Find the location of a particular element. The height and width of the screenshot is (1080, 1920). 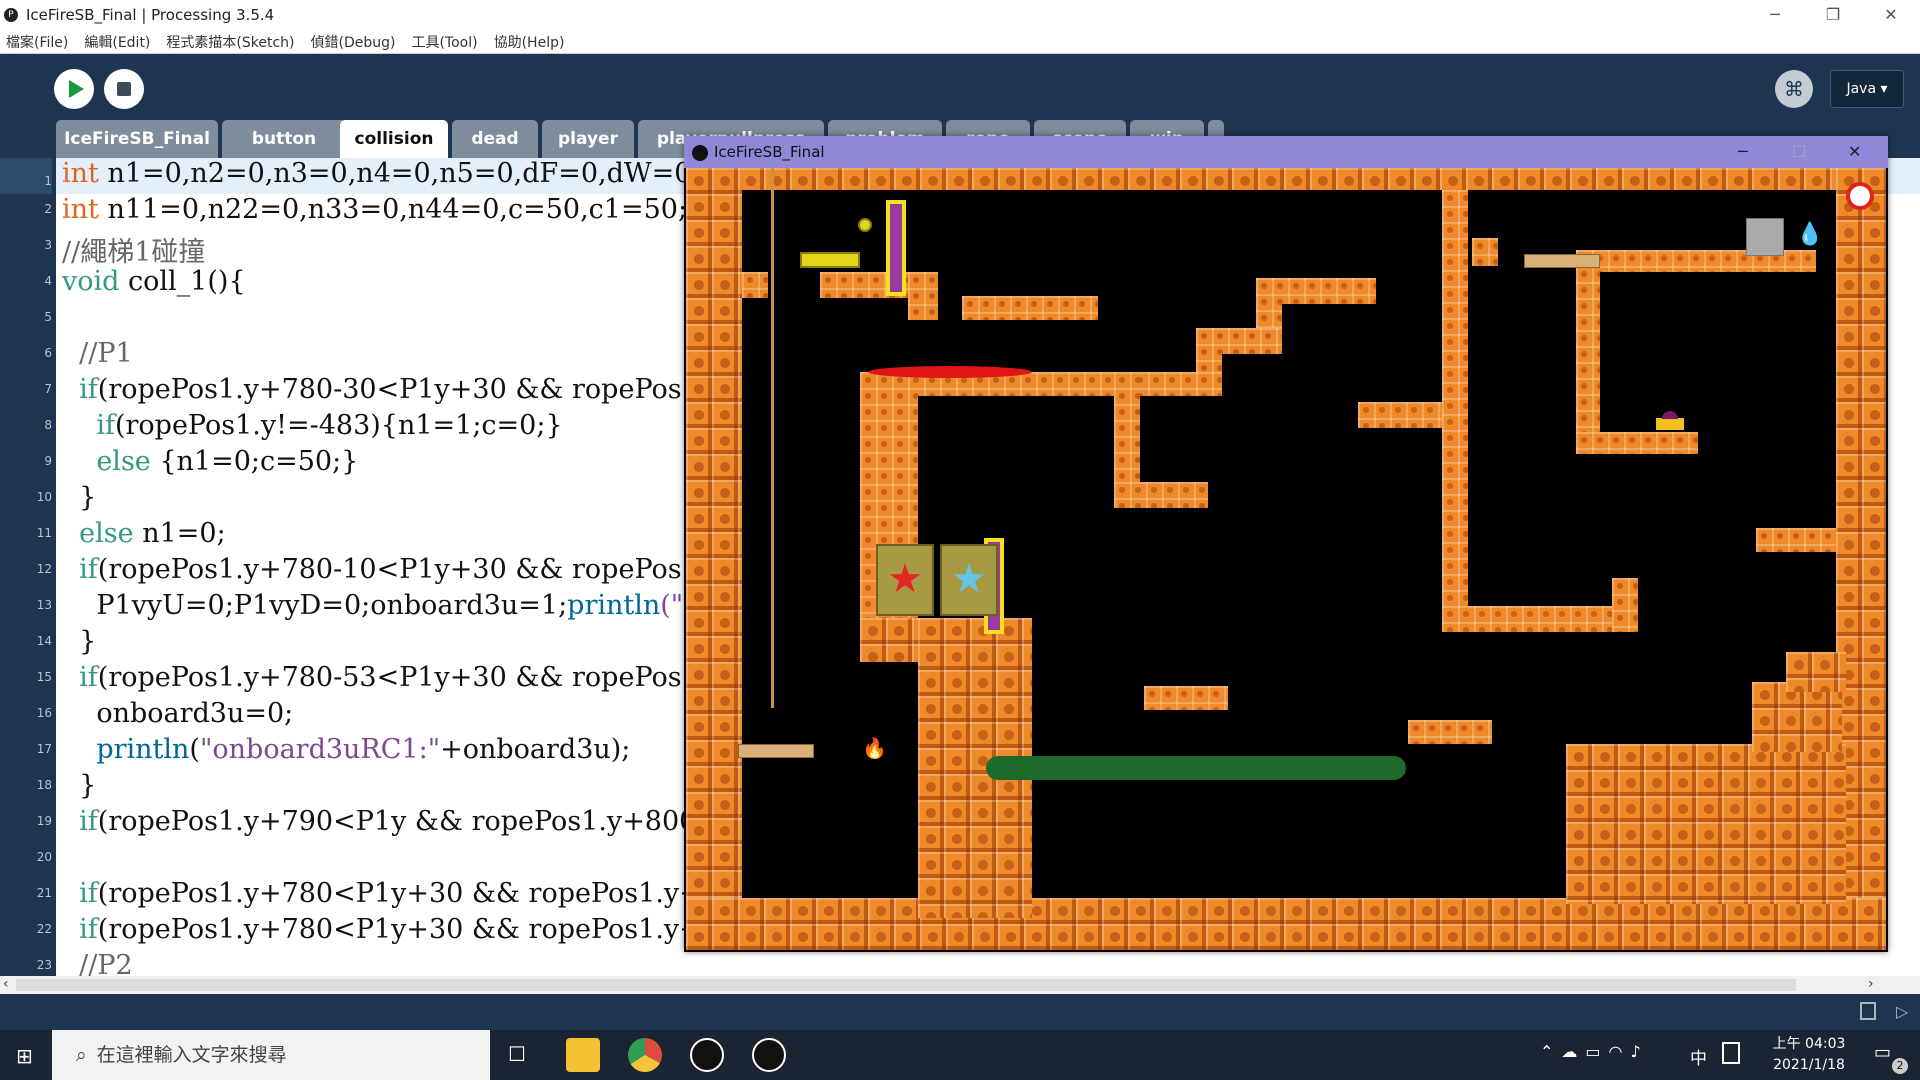

line-number: 22 is located at coordinates (44, 929).